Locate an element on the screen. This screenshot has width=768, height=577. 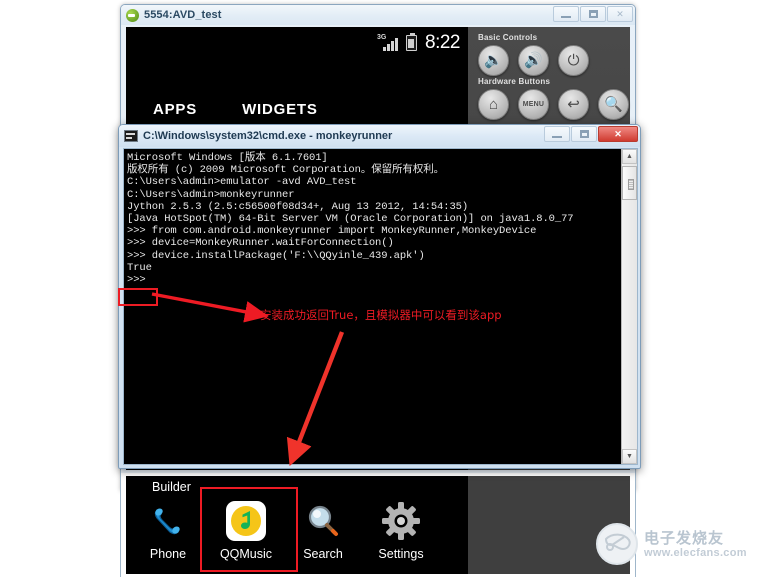
volume-down-icon: 🔈 is located at coordinates (493, 60).